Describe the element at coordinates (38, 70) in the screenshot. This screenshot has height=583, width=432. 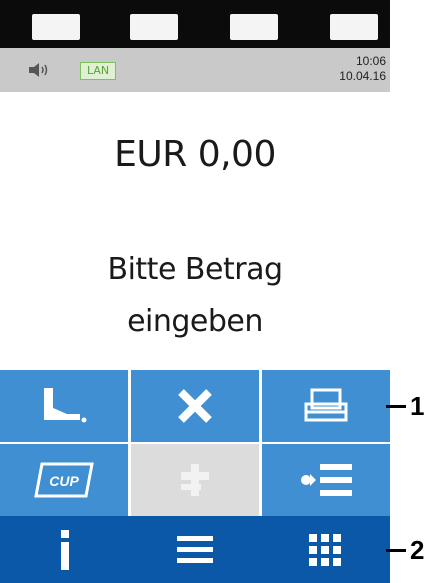
I see `speaker-icon` at that location.